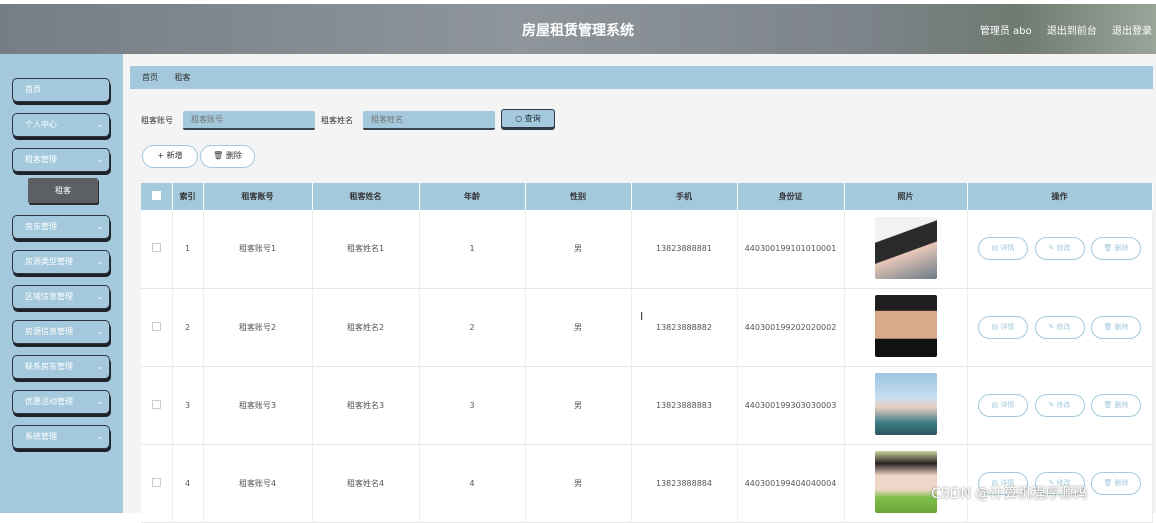  What do you see at coordinates (49, 261) in the screenshot?
I see `sidebar-item-label: 房源类型管理` at bounding box center [49, 261].